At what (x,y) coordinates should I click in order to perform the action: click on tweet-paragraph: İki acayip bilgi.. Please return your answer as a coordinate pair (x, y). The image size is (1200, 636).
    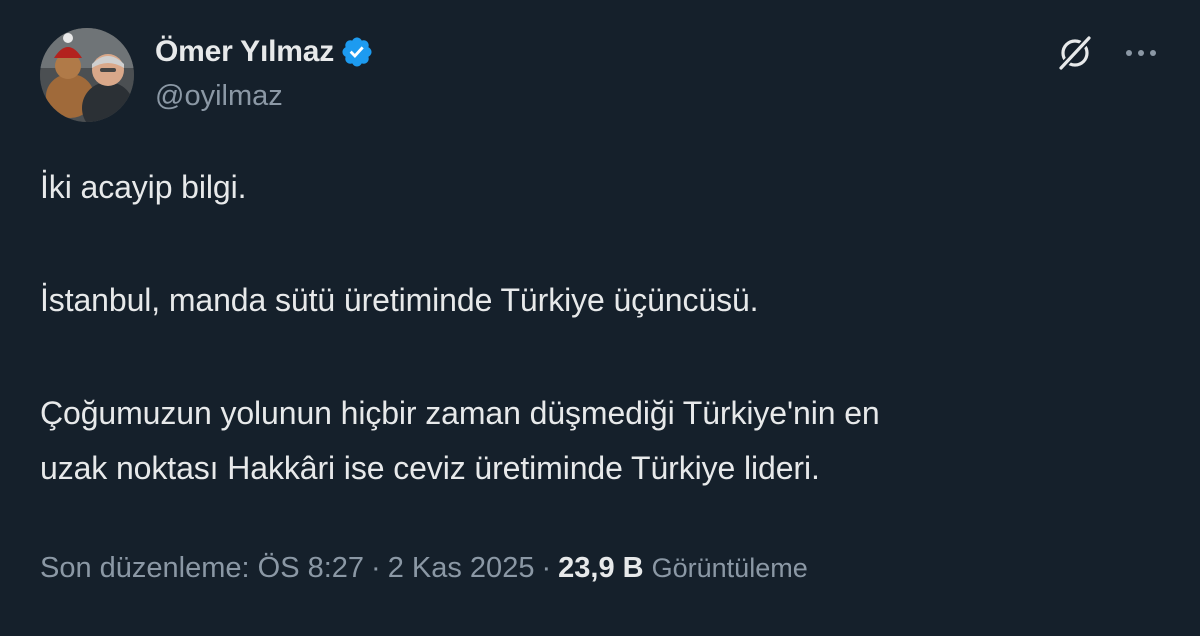
    Looking at the image, I should click on (143, 187).